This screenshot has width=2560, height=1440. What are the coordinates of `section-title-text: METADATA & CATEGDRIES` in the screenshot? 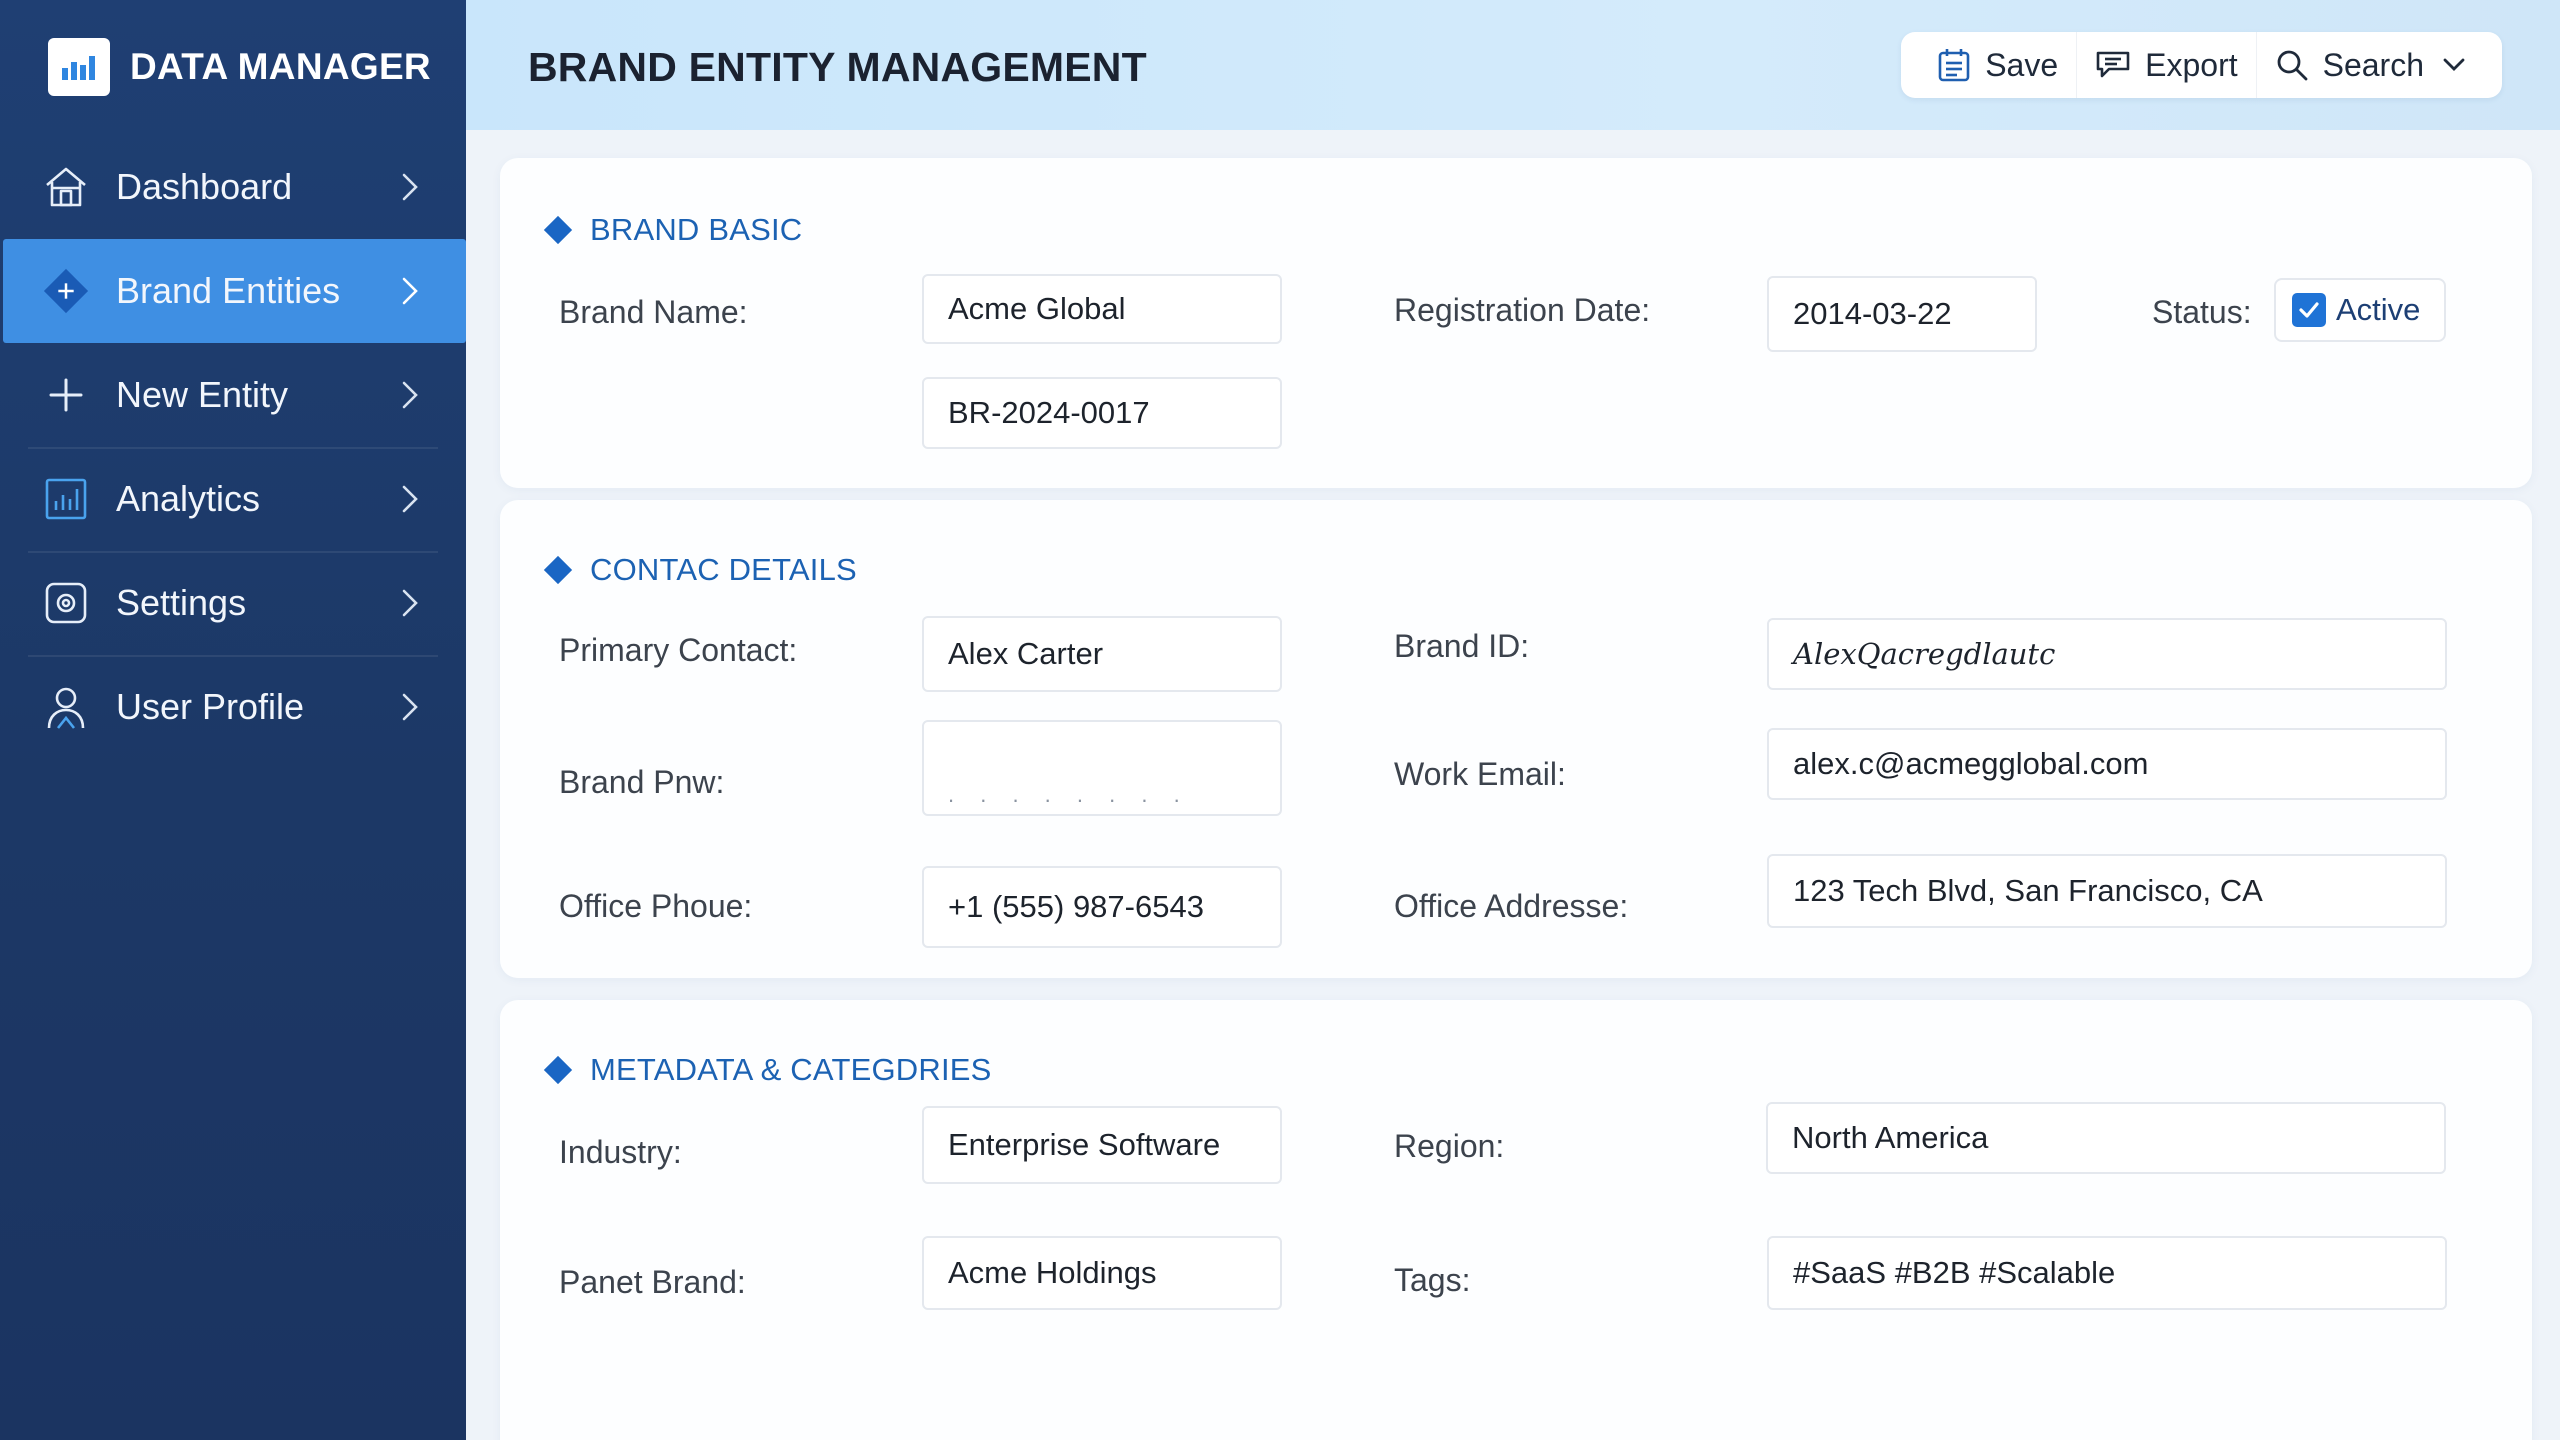 It's located at (791, 1069).